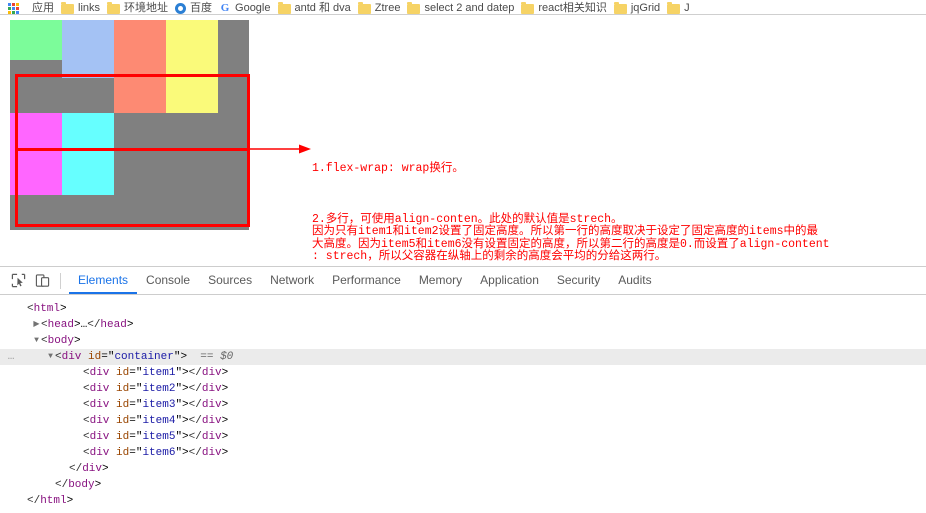 The width and height of the screenshot is (926, 513). I want to click on dom-row-text: </body>, so click(78, 485).